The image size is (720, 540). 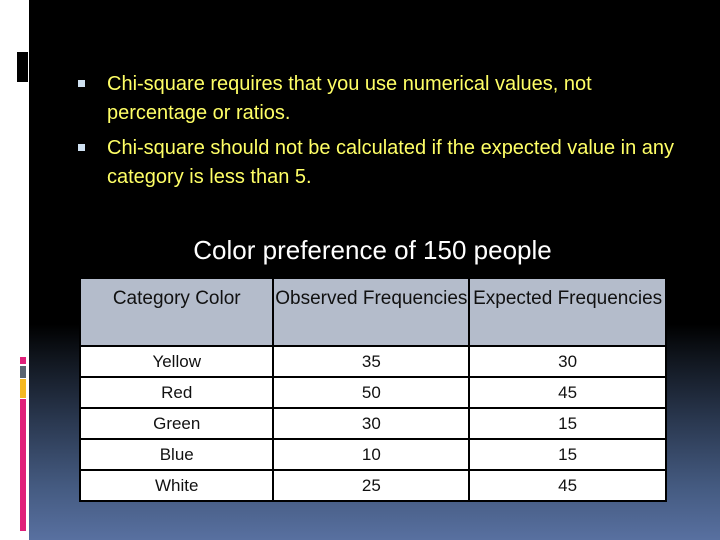 I want to click on table-row: Green 30 15, so click(x=372, y=423).